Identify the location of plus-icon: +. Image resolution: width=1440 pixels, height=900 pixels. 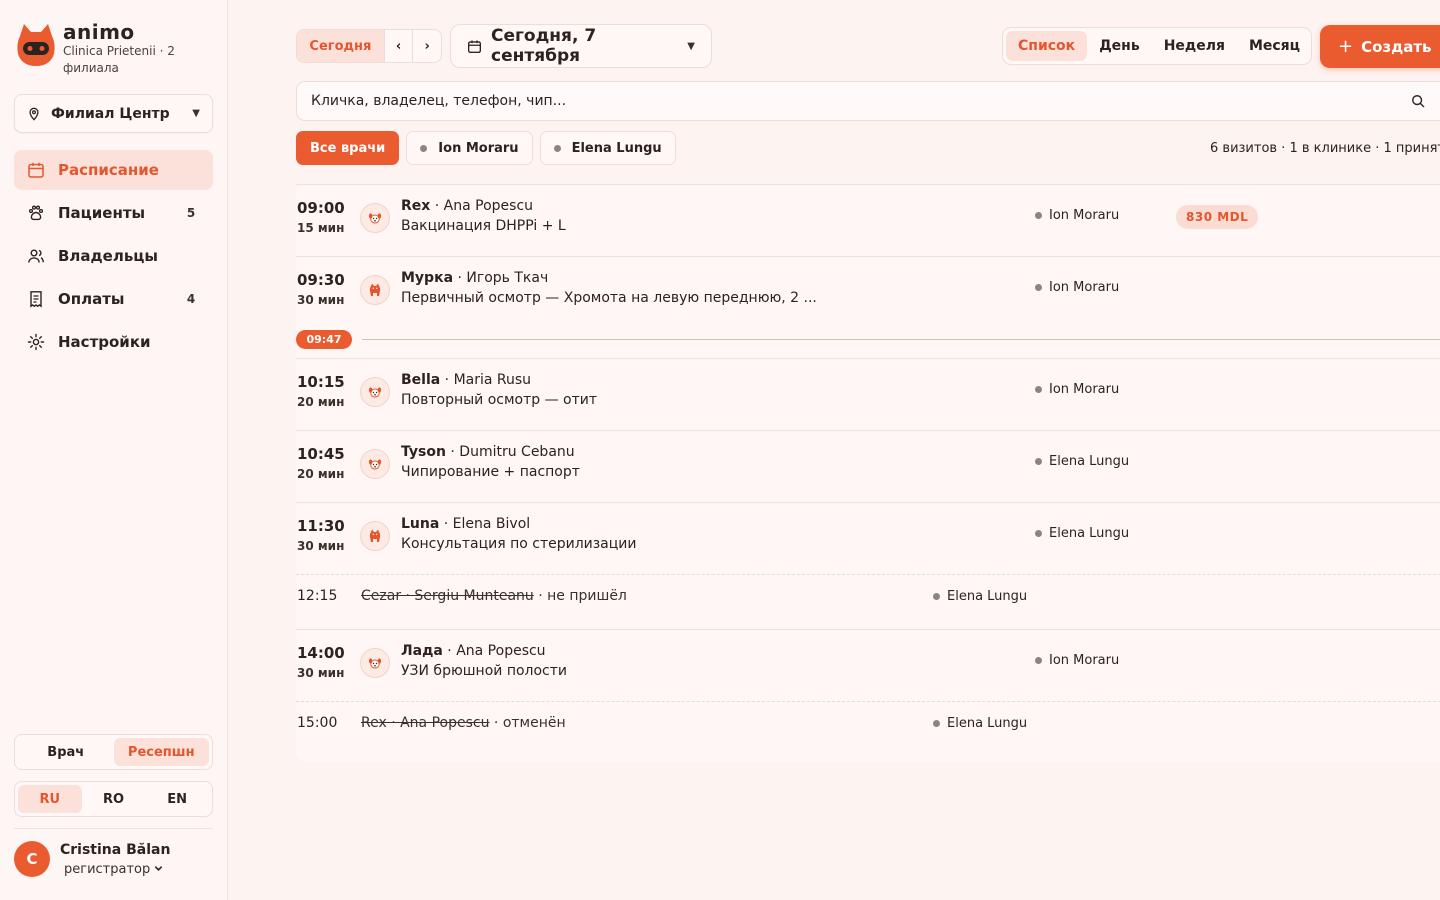
(1346, 46).